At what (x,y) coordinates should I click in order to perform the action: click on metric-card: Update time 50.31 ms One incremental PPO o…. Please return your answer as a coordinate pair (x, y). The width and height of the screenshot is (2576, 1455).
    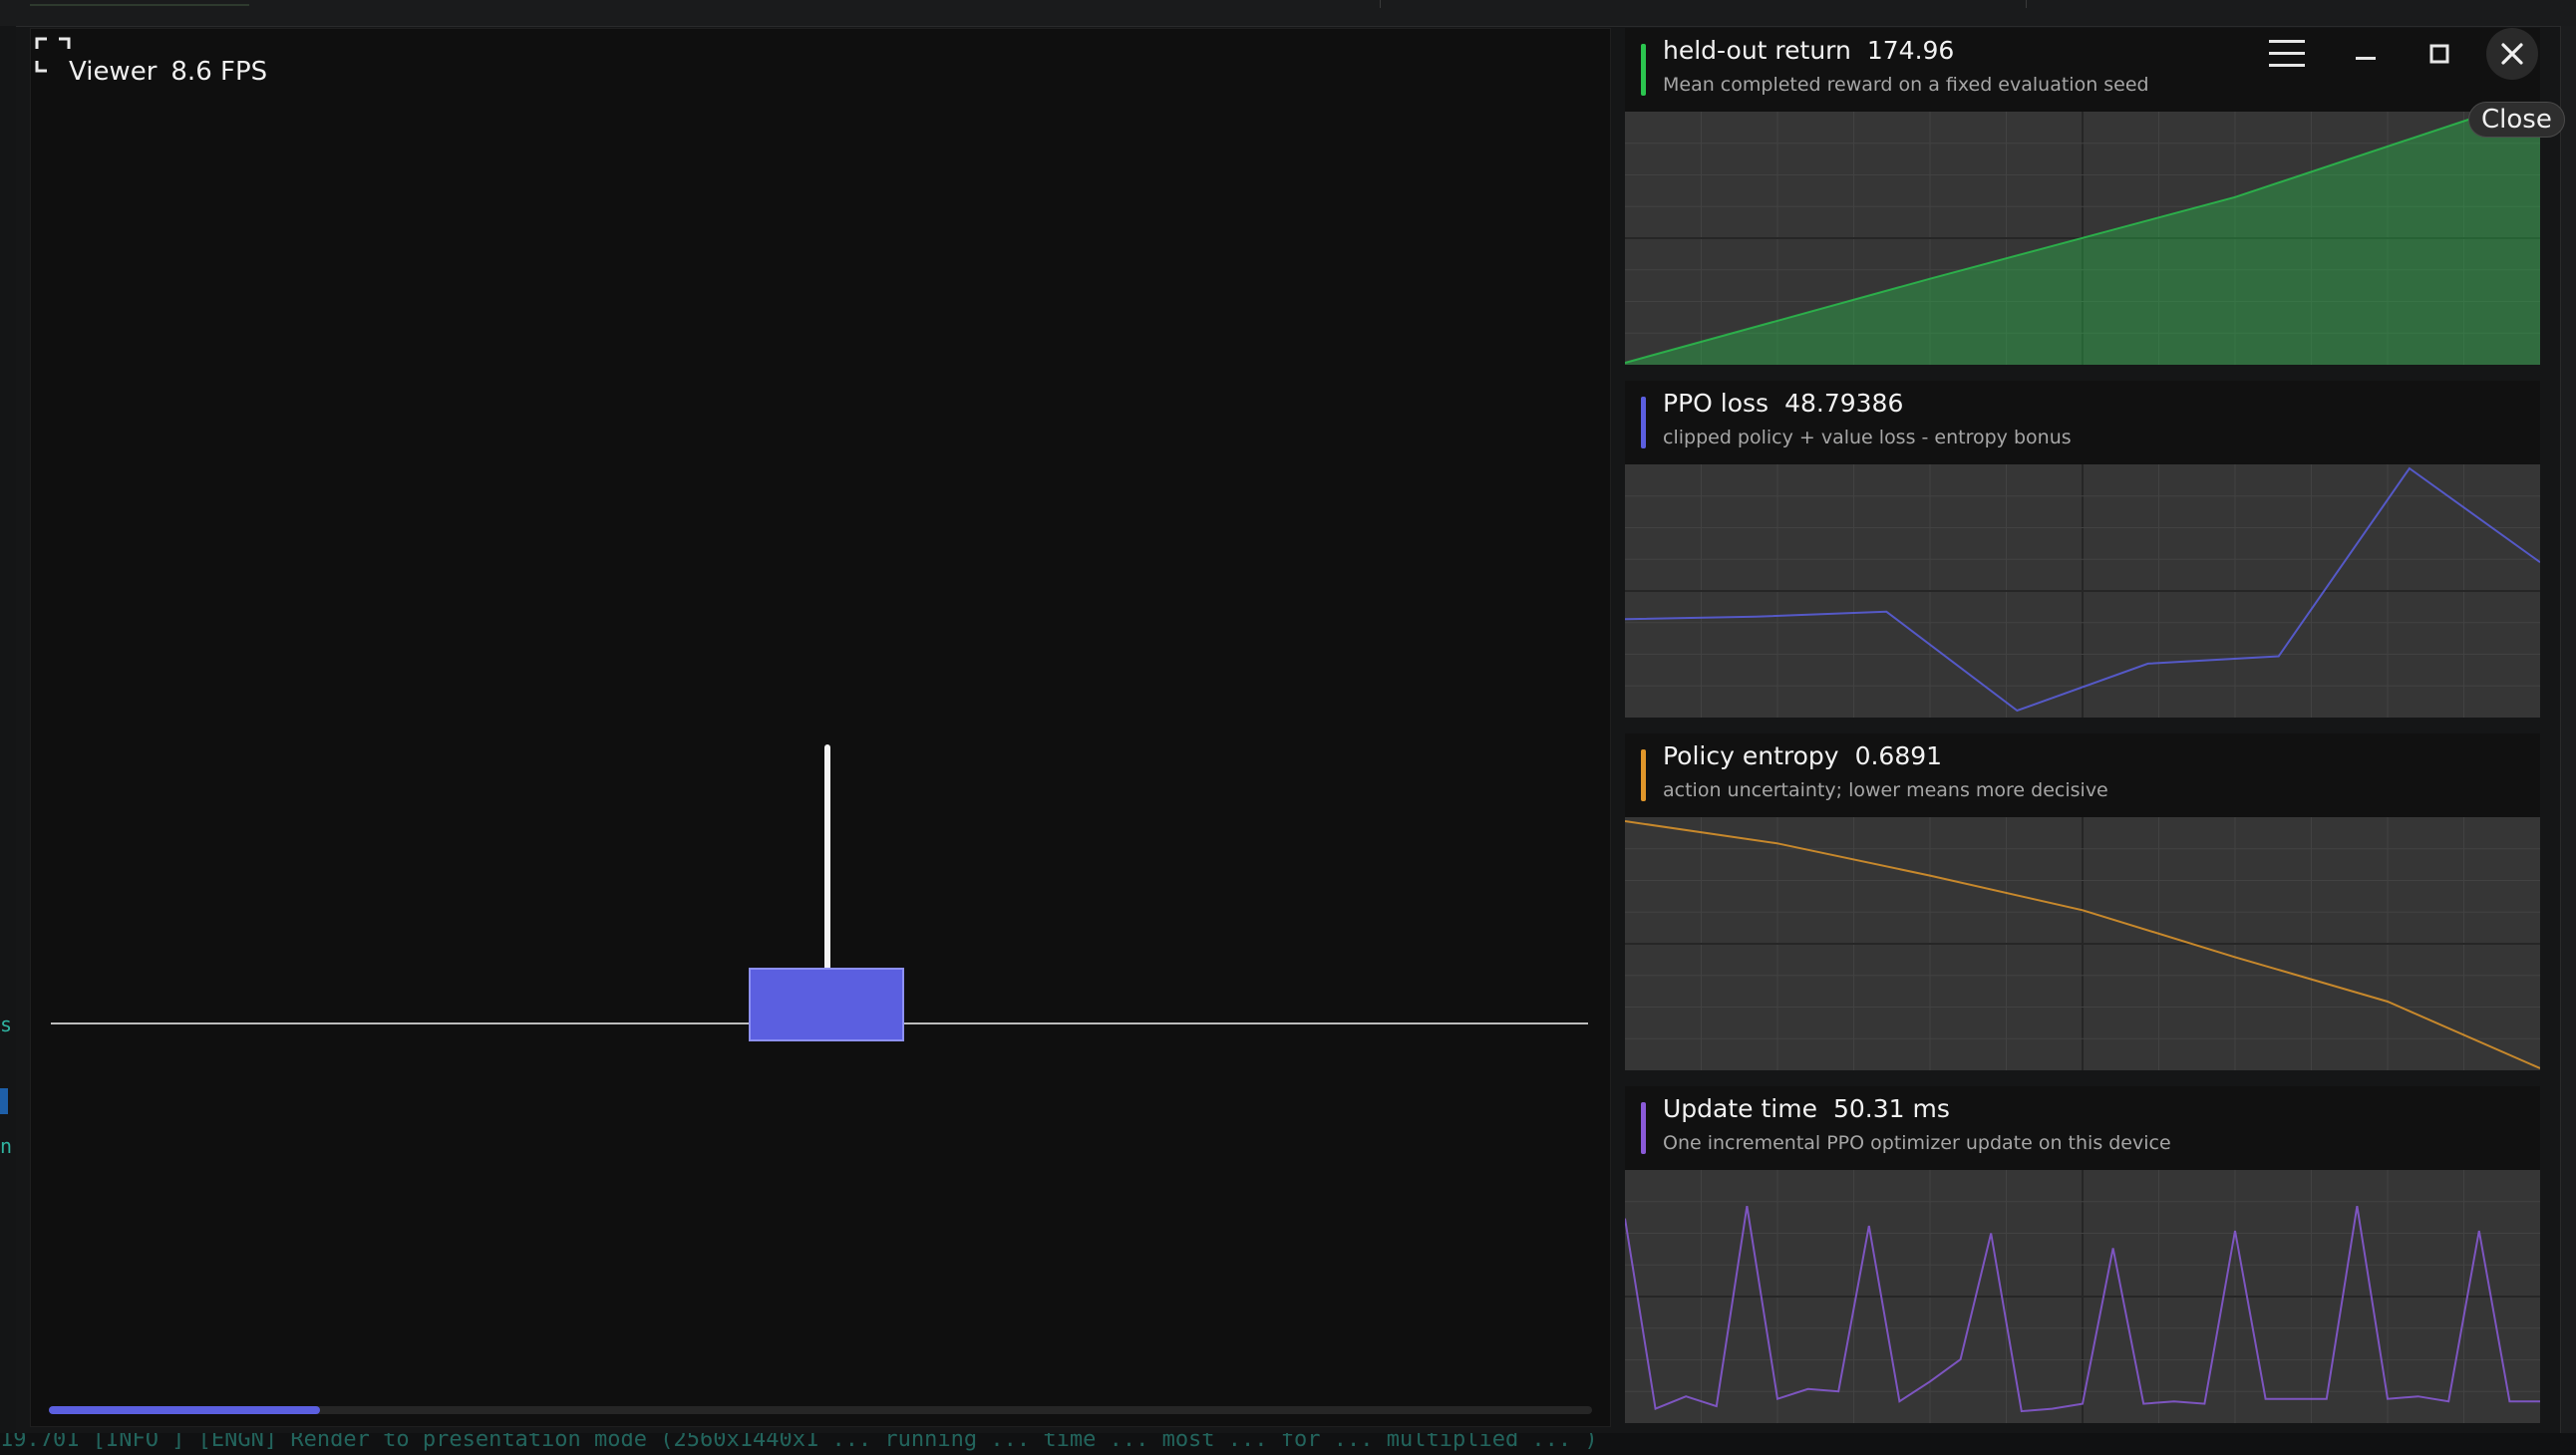
    Looking at the image, I should click on (2082, 1254).